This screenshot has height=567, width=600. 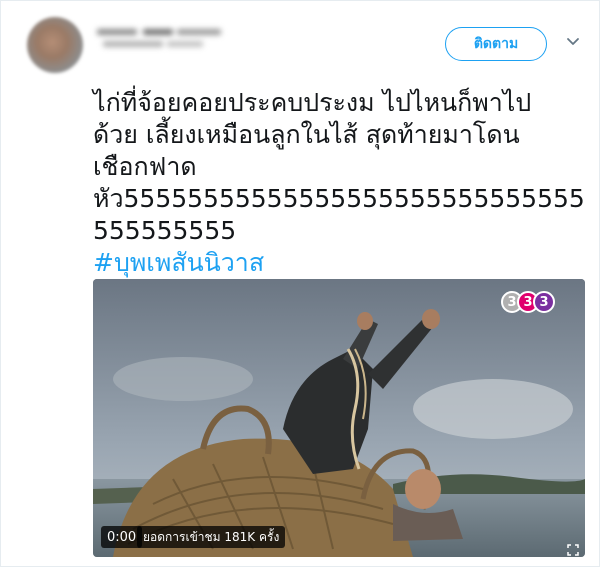 What do you see at coordinates (496, 44) in the screenshot?
I see `follow-button: ติดตาม` at bounding box center [496, 44].